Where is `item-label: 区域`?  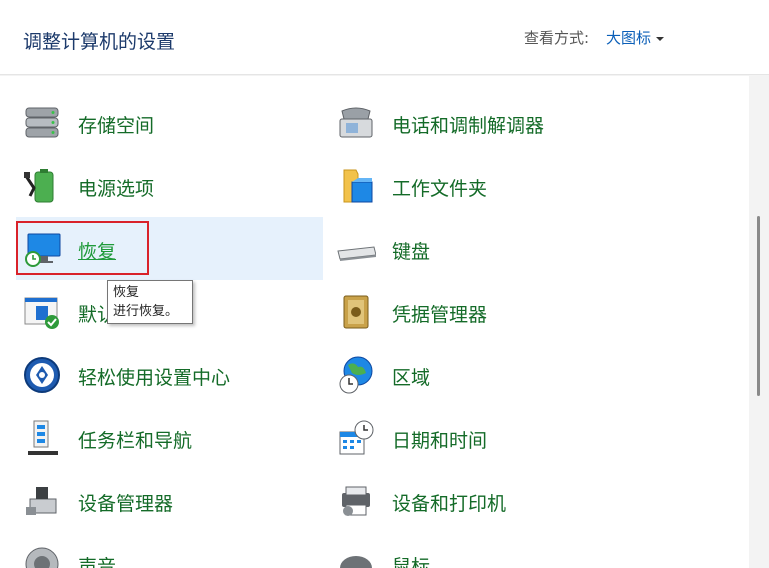 item-label: 区域 is located at coordinates (411, 376).